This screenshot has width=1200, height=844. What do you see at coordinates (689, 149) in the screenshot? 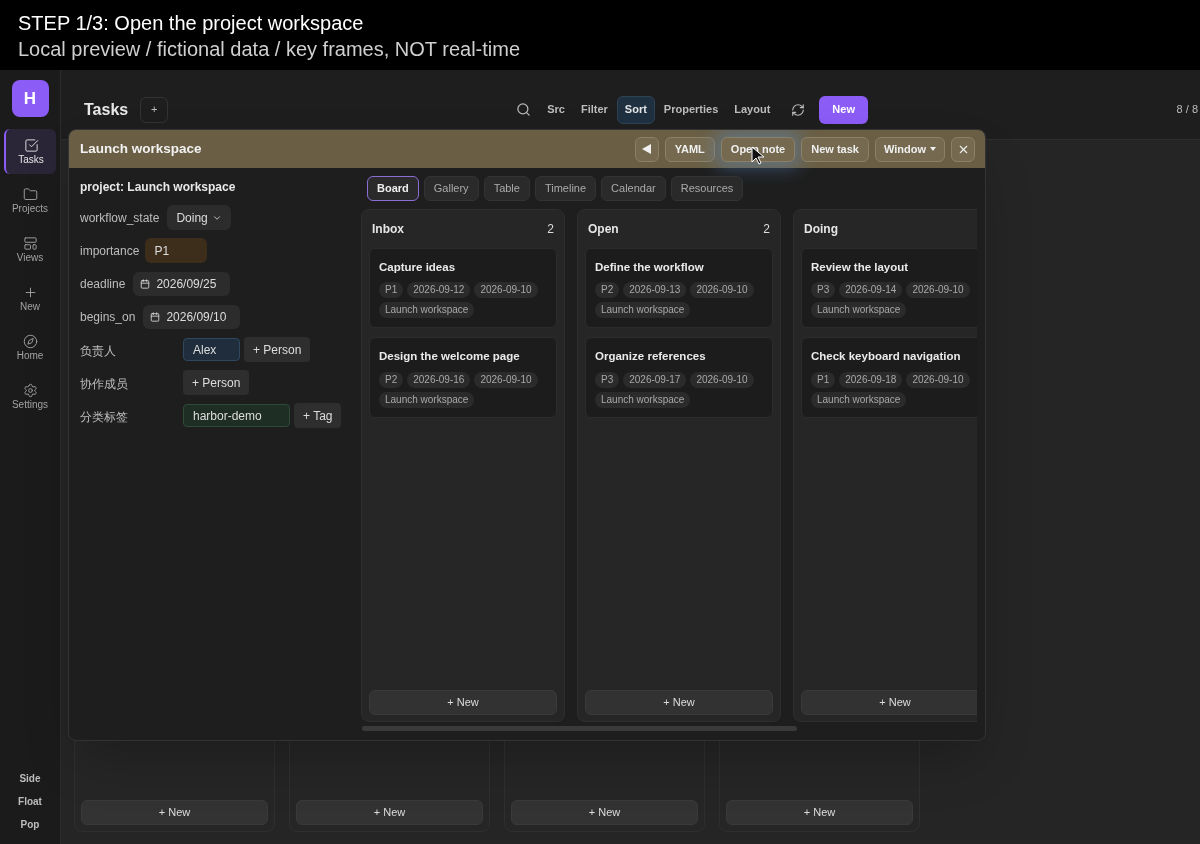
I see `header-button: YAML` at bounding box center [689, 149].